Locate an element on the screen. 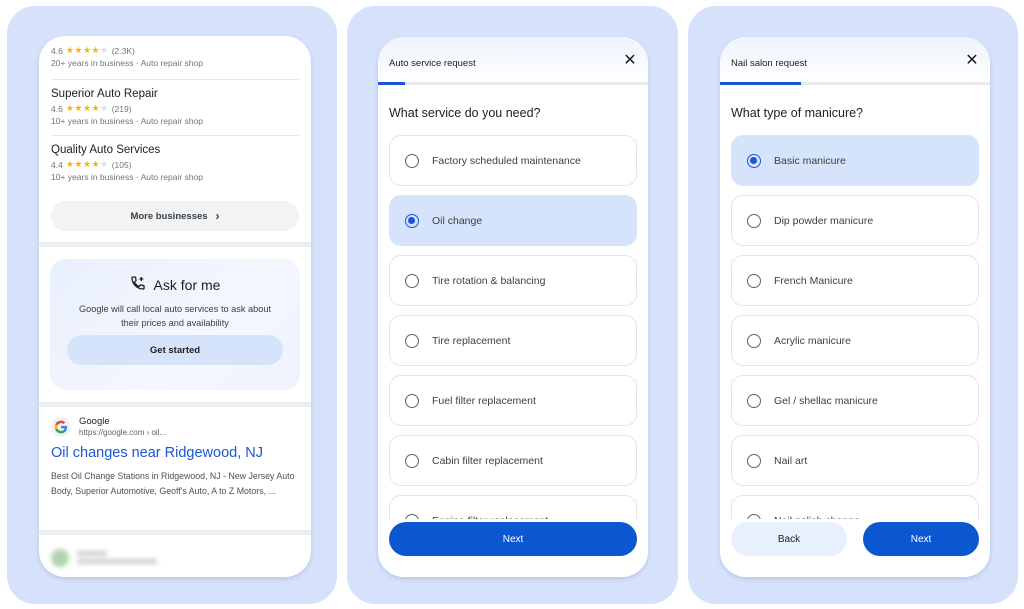 The image size is (1024, 609). option-tire-replacement: Tire replacement is located at coordinates (513, 340).